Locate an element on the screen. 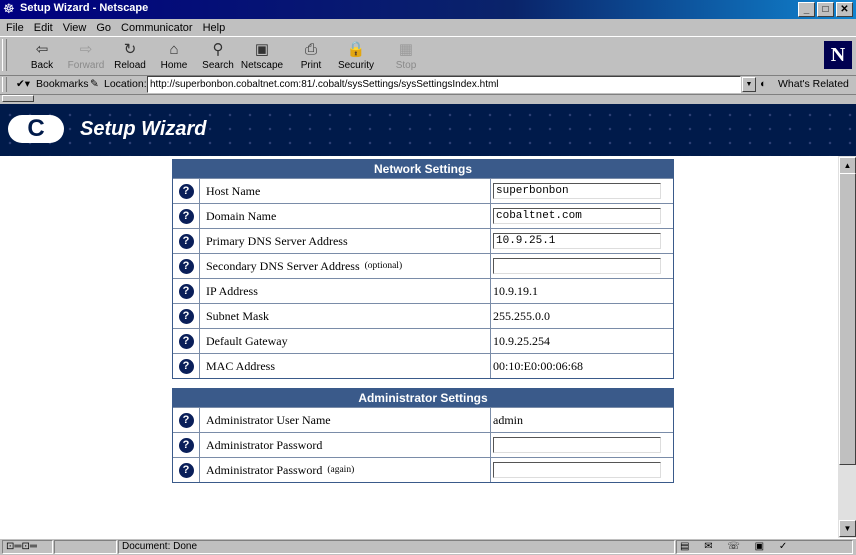 The width and height of the screenshot is (856, 555). menu-communicator: Communicator is located at coordinates (156, 28).